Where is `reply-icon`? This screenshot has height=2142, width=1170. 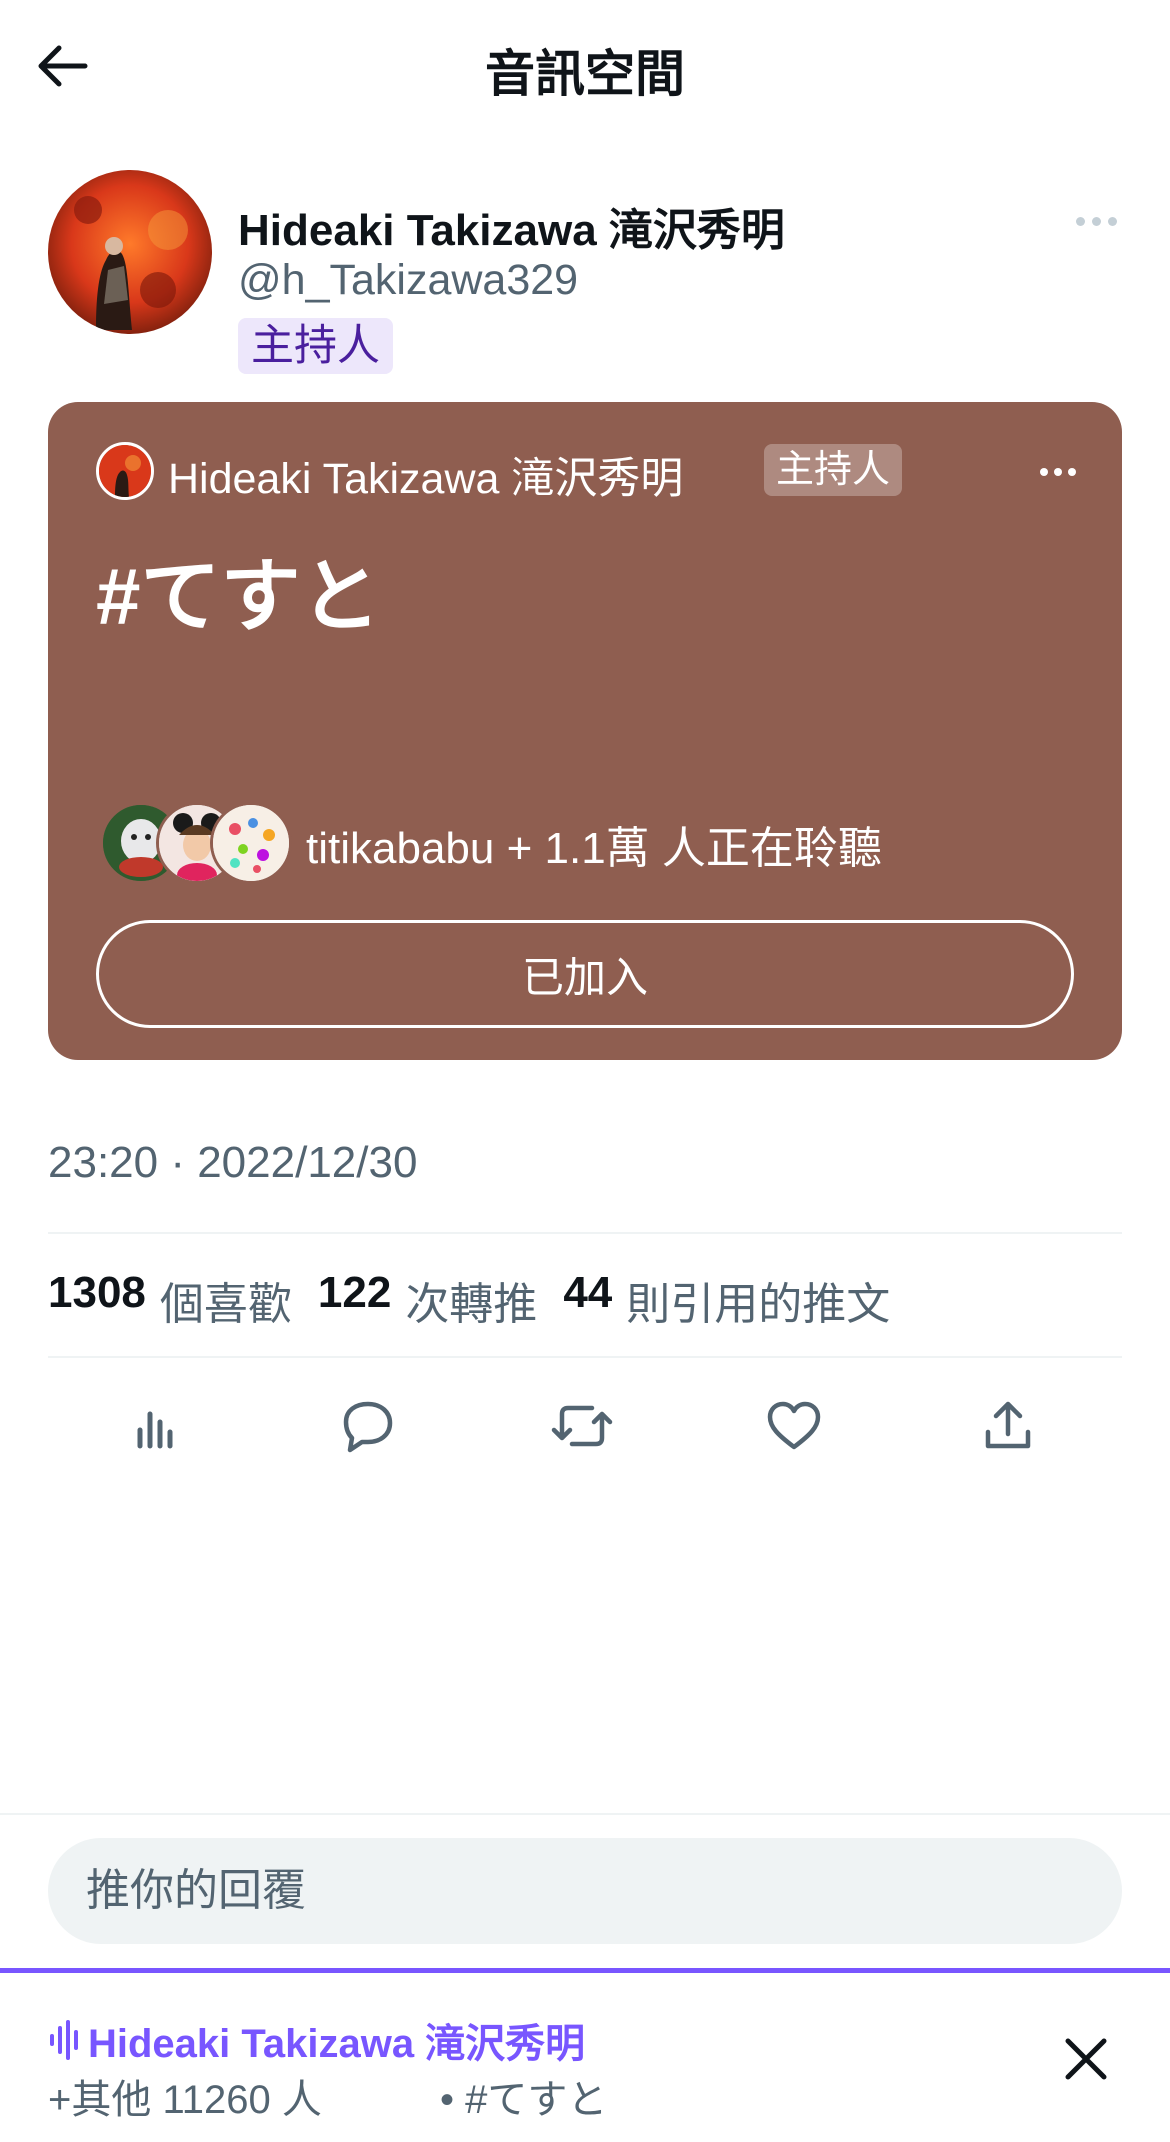 reply-icon is located at coordinates (368, 1427).